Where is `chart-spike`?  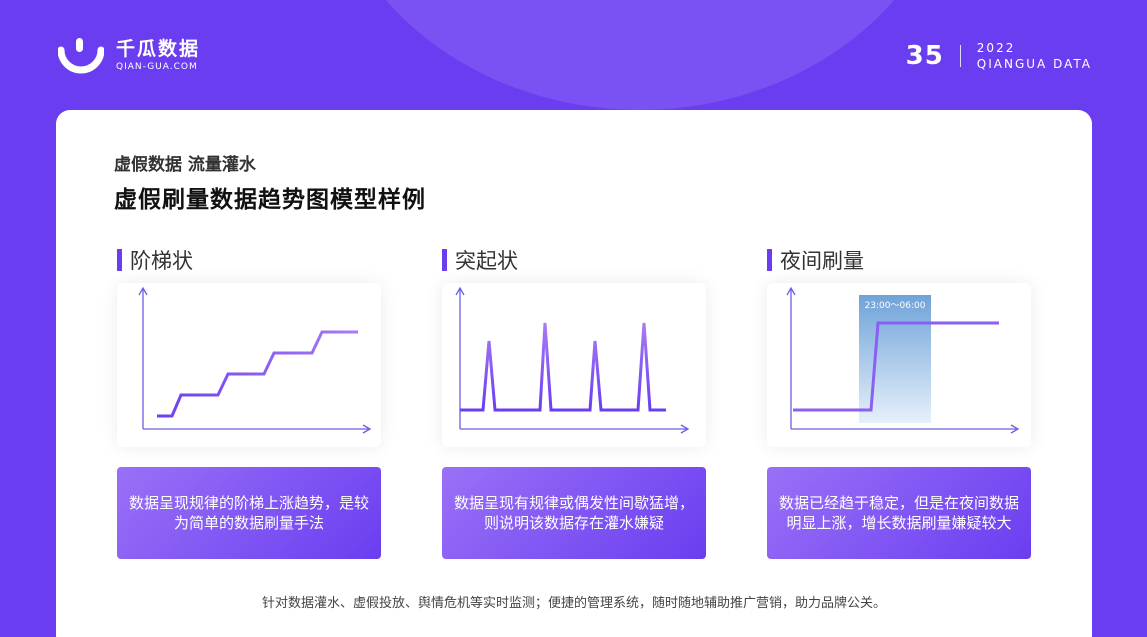
chart-spike is located at coordinates (574, 365).